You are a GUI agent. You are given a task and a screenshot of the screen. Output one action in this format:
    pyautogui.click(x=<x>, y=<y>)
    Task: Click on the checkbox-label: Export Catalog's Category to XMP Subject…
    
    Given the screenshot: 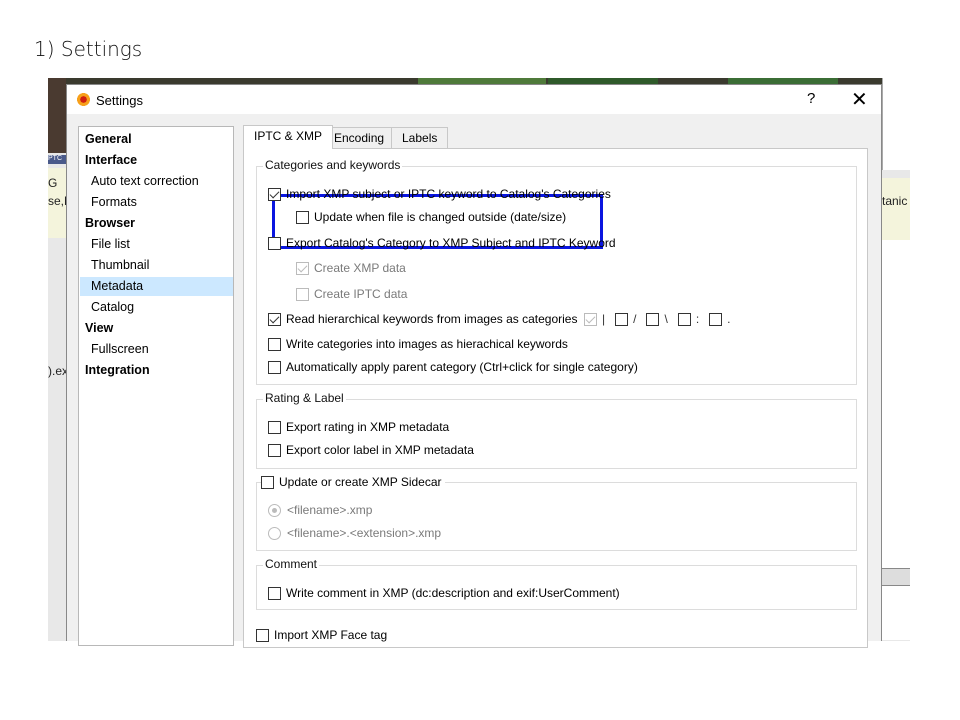 What is the action you would take?
    pyautogui.click(x=451, y=243)
    